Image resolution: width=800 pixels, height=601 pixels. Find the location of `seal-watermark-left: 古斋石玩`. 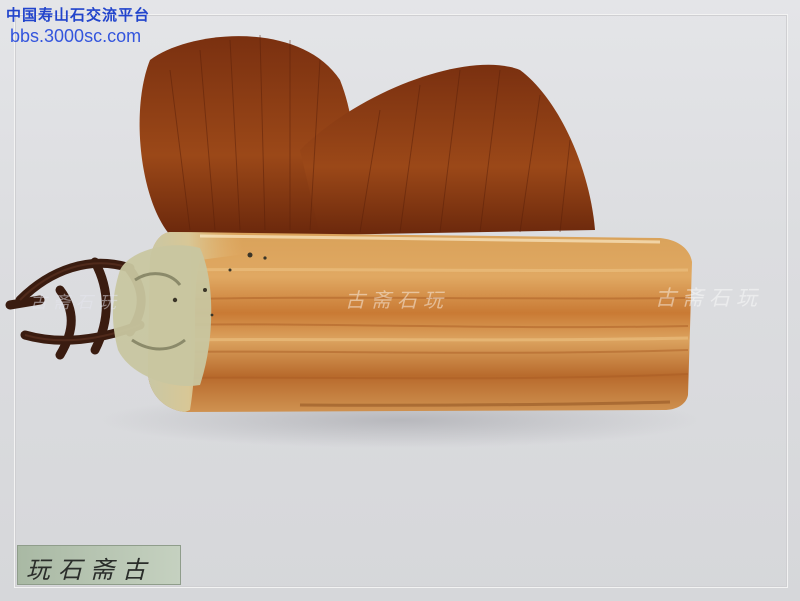

seal-watermark-left: 古斋石玩 is located at coordinates (76, 303).